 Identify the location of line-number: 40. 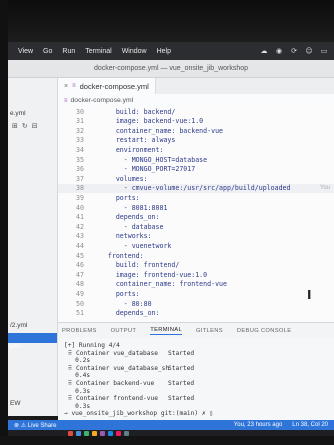
(80, 207).